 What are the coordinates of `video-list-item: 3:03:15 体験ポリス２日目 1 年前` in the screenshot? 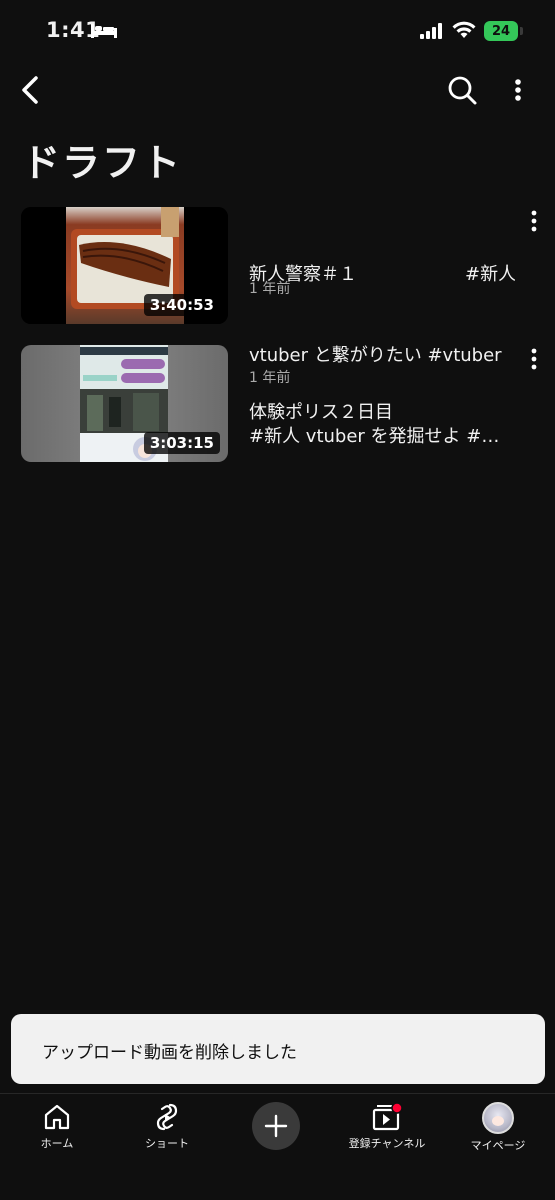 It's located at (277, 403).